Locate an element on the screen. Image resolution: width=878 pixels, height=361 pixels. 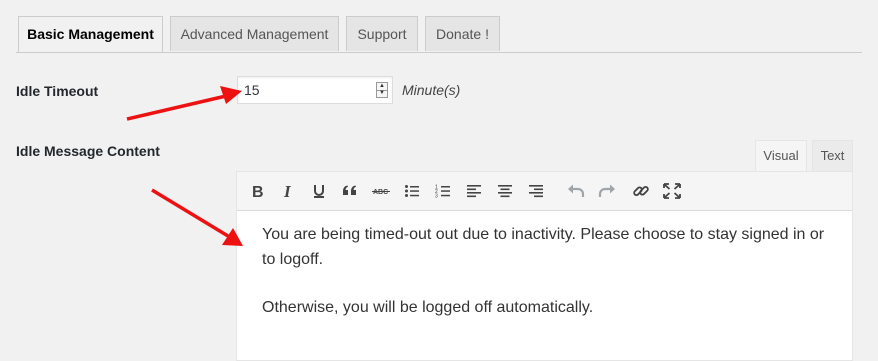
blockquote-icon is located at coordinates (350, 191).